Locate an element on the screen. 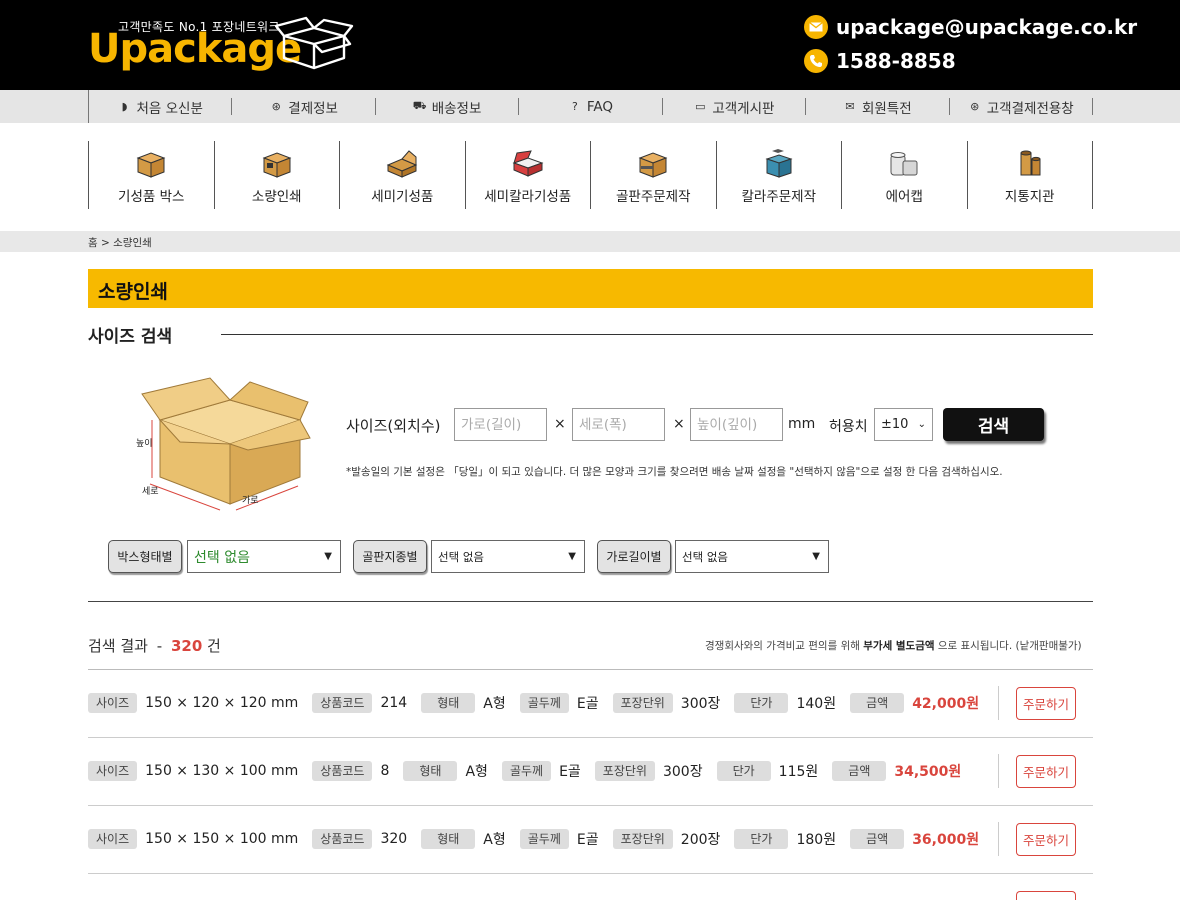  topnav-payment: ⊛ 결제정보 is located at coordinates (304, 107).